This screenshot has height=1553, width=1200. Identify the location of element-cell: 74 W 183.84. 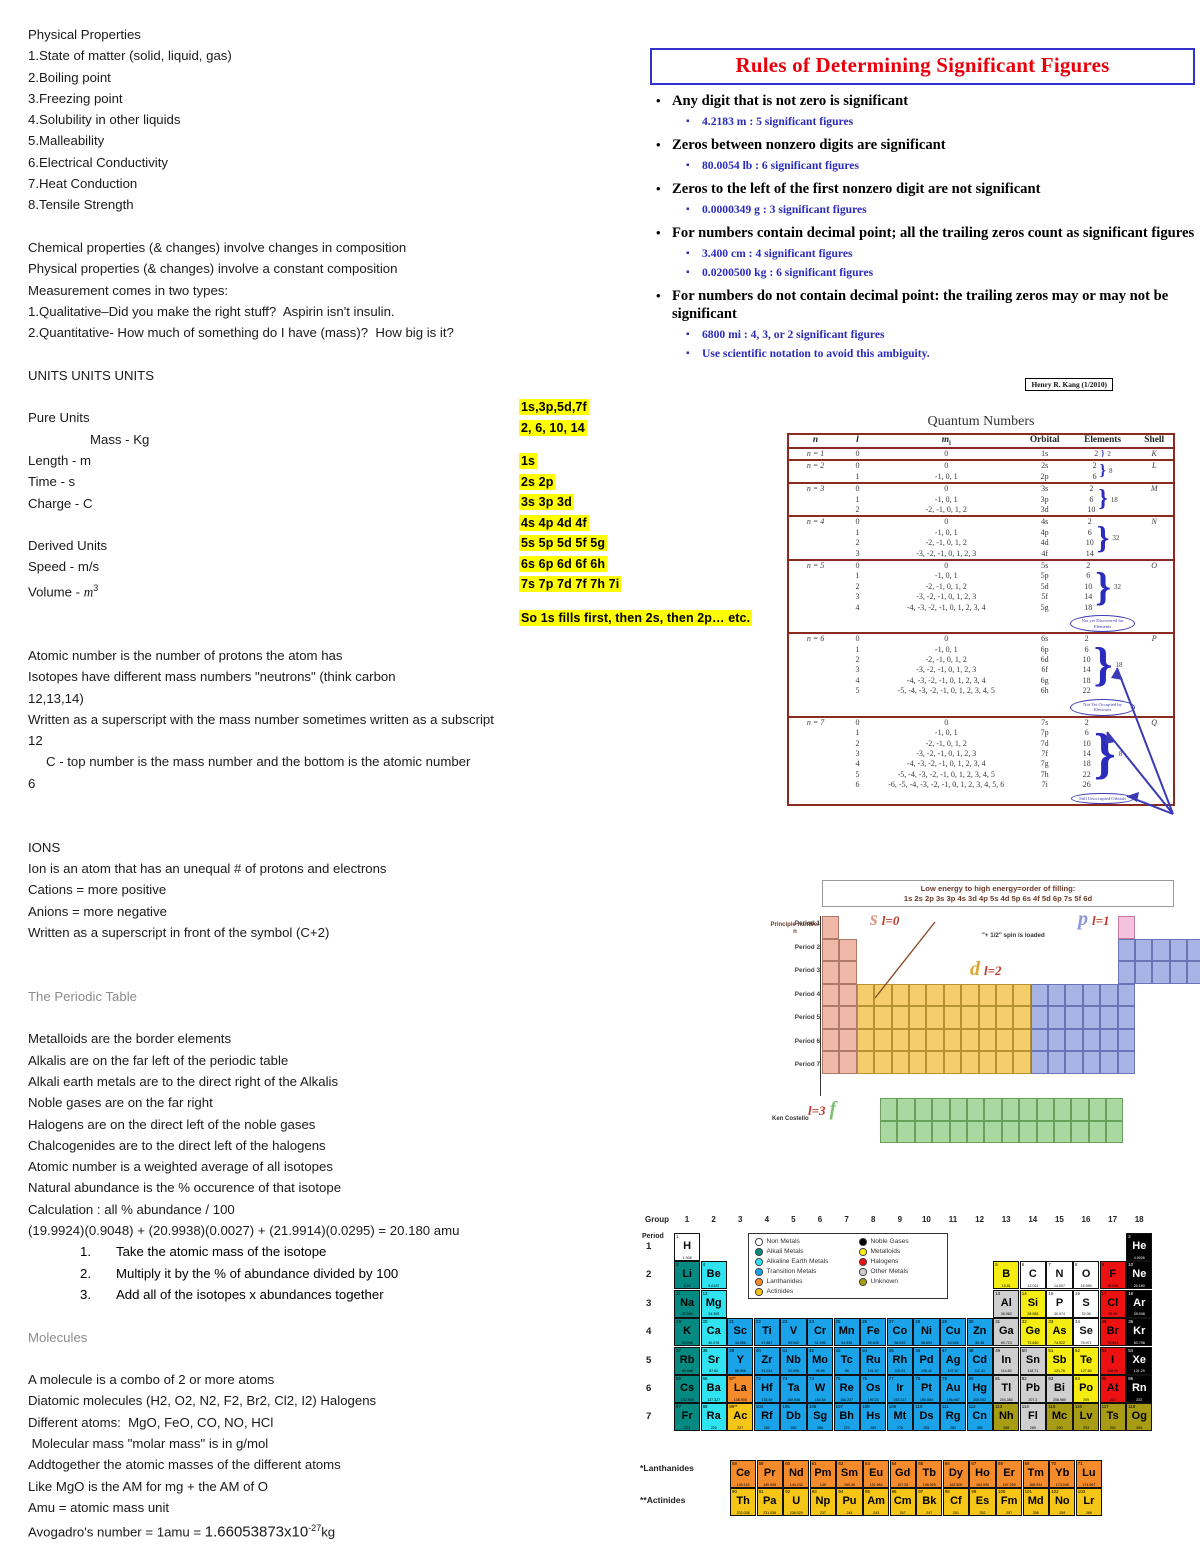
(820, 1389).